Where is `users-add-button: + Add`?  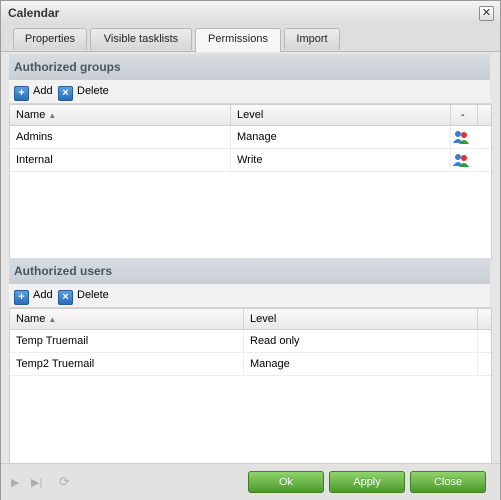
users-add-button: + Add is located at coordinates (33, 296).